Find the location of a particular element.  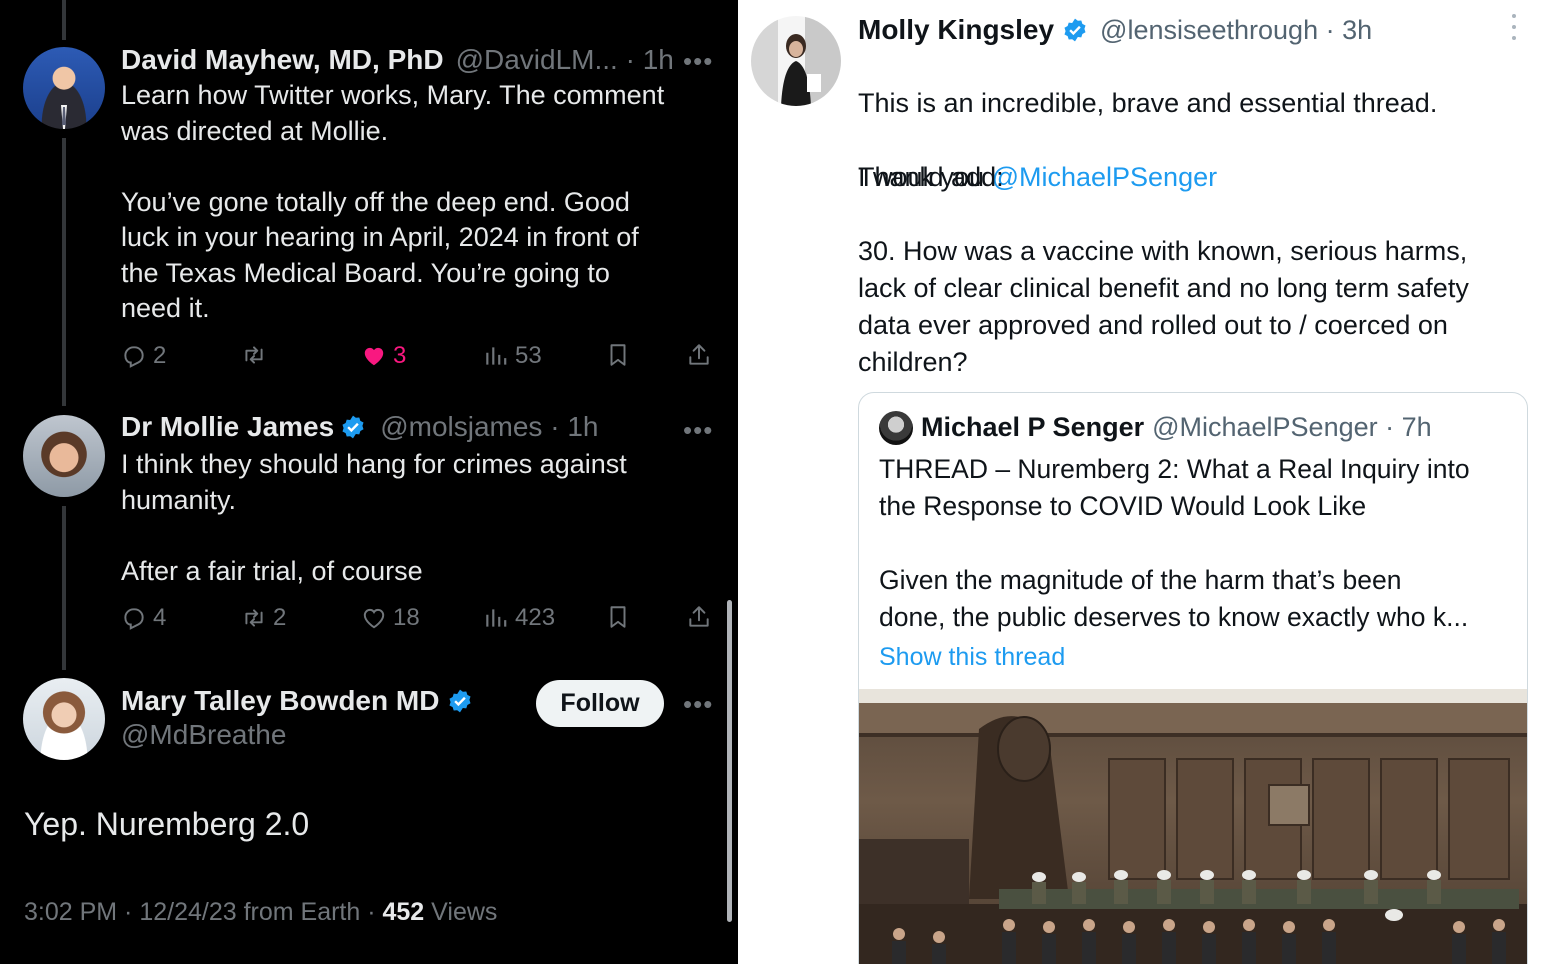

retweet-count: 2 is located at coordinates (280, 617).